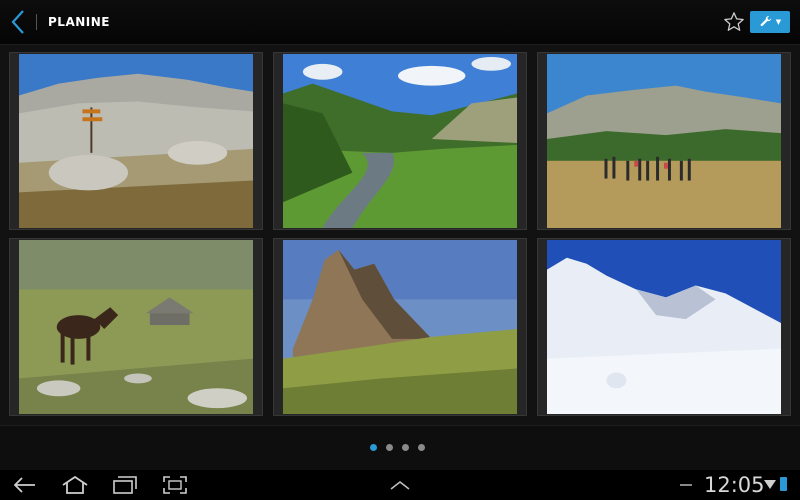 This screenshot has width=800, height=500. What do you see at coordinates (766, 21) in the screenshot?
I see `wrench-icon` at bounding box center [766, 21].